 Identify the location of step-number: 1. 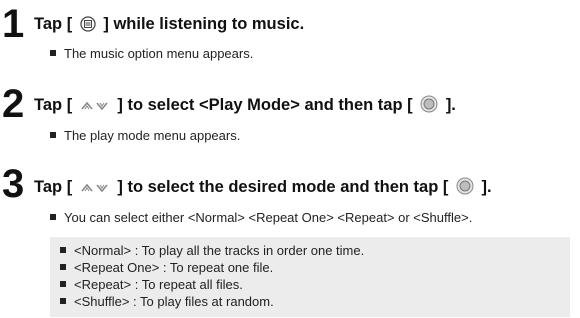
(13, 24).